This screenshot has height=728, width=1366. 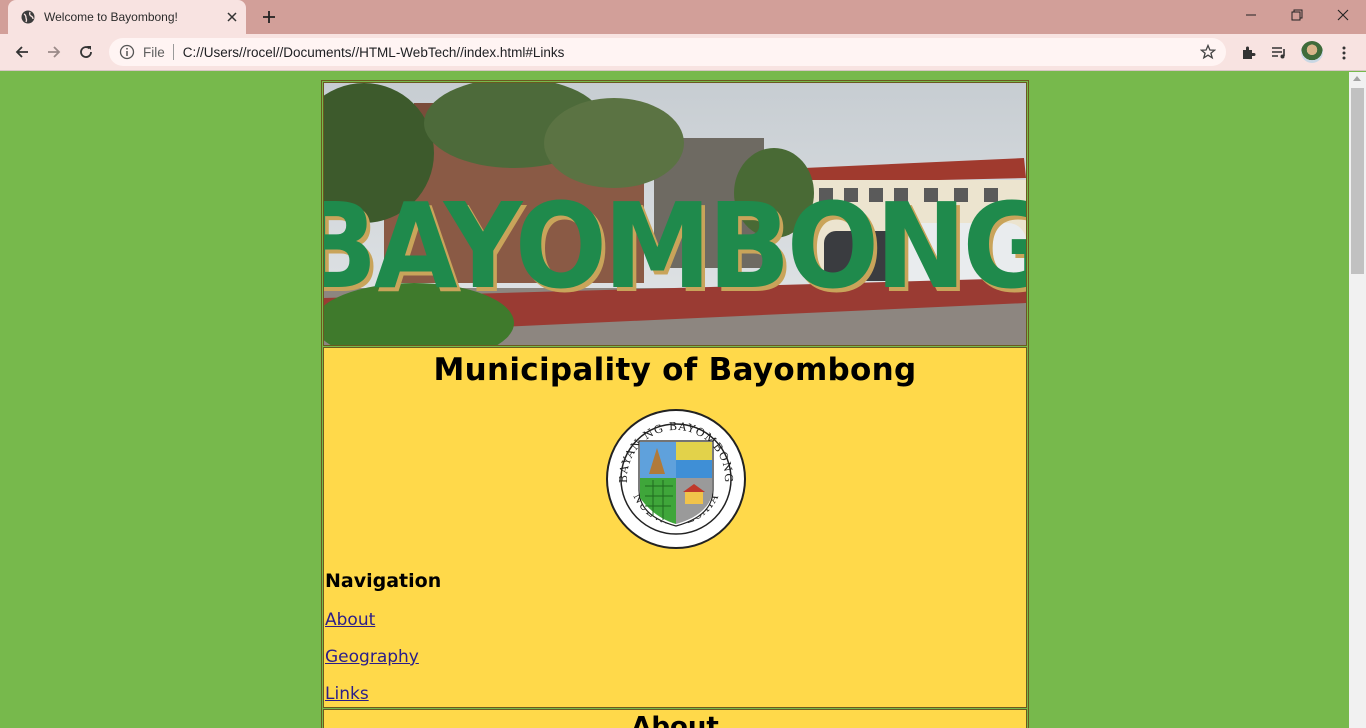 I want to click on page-scrollbar, so click(x=1357, y=400).